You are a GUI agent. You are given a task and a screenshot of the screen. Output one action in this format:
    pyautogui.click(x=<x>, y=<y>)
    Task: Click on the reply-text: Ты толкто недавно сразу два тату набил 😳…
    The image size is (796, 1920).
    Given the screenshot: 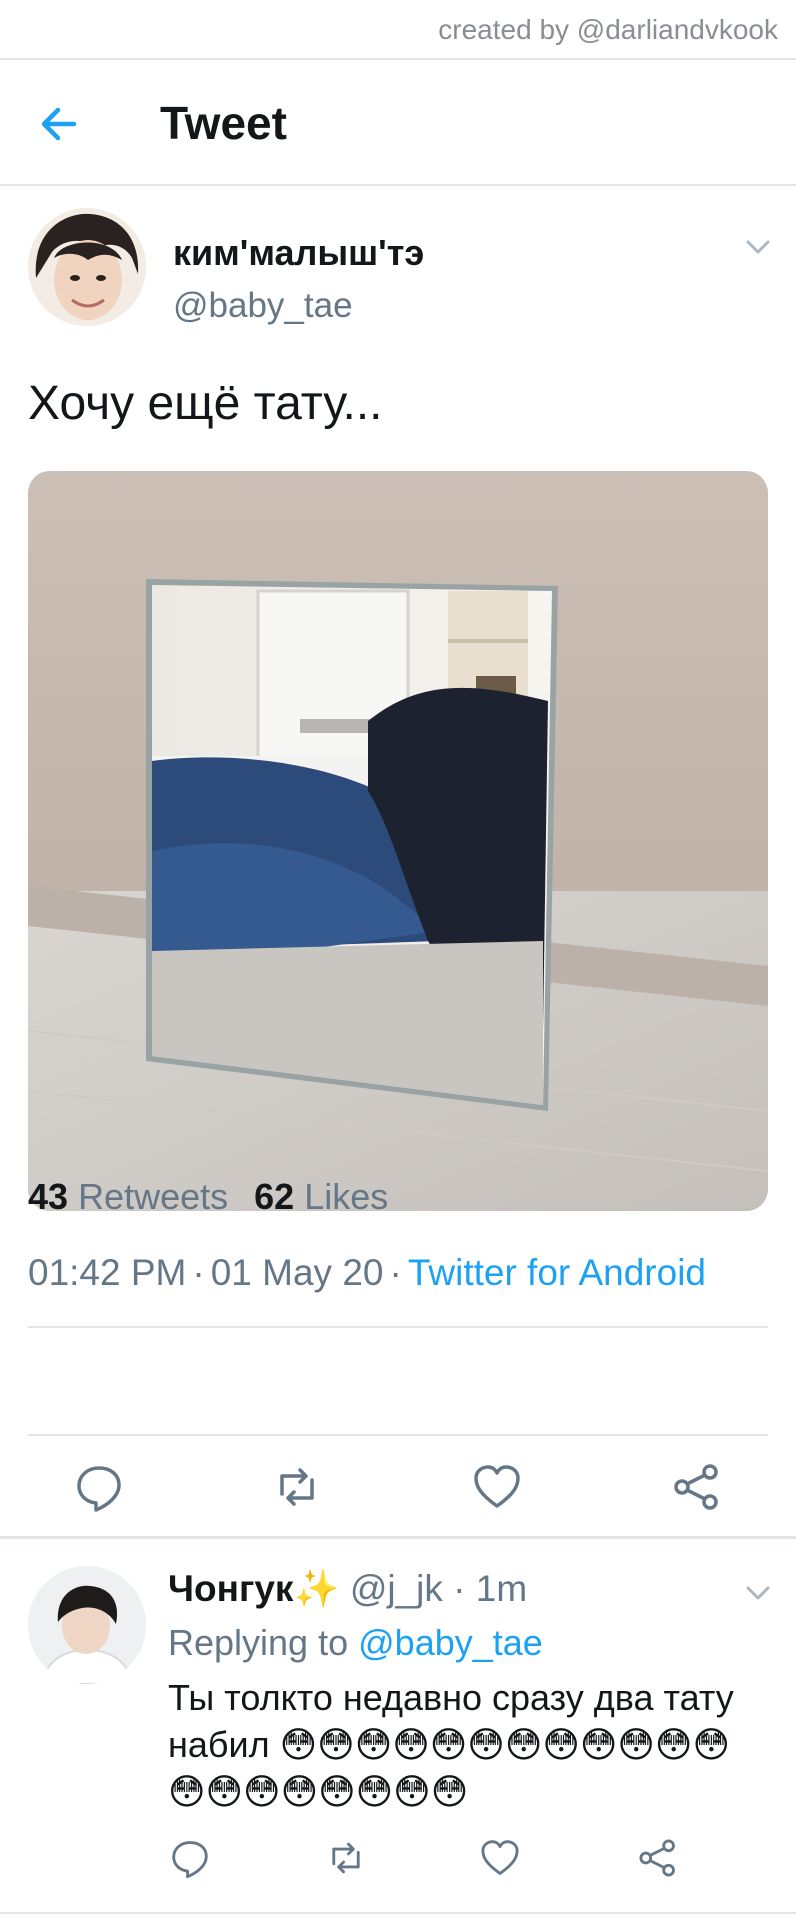 What is the action you would take?
    pyautogui.click(x=451, y=1744)
    